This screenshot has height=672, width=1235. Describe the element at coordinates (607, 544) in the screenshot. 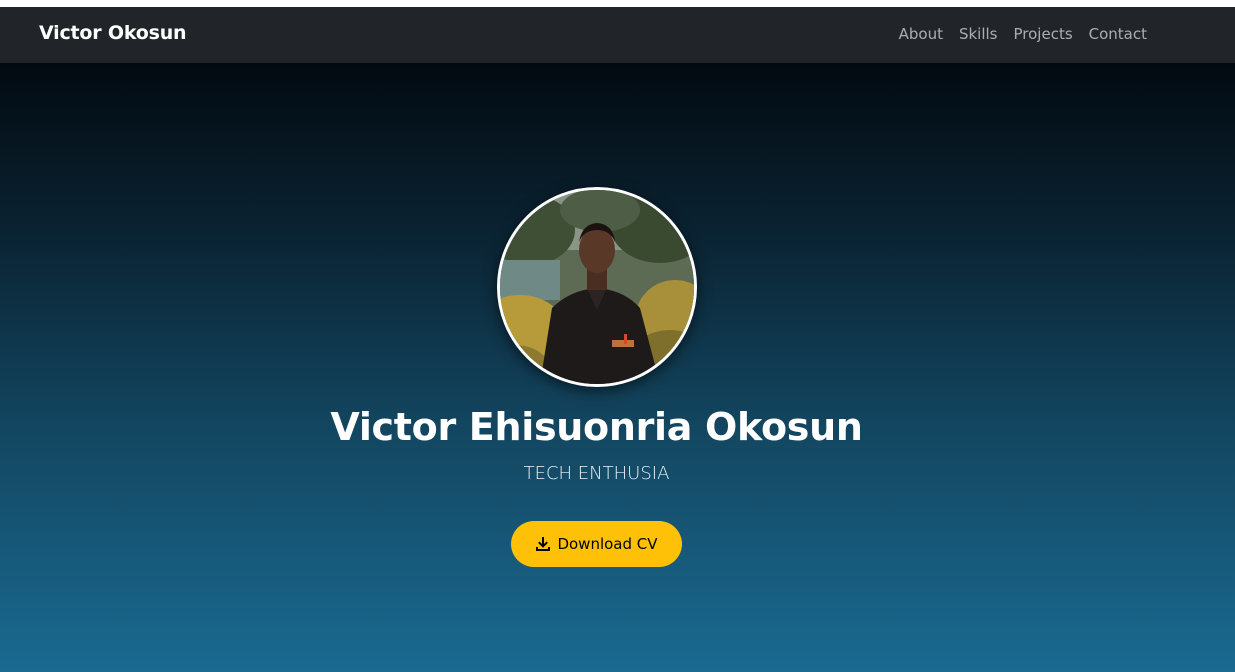

I see `download-cv-label: Download CV` at that location.